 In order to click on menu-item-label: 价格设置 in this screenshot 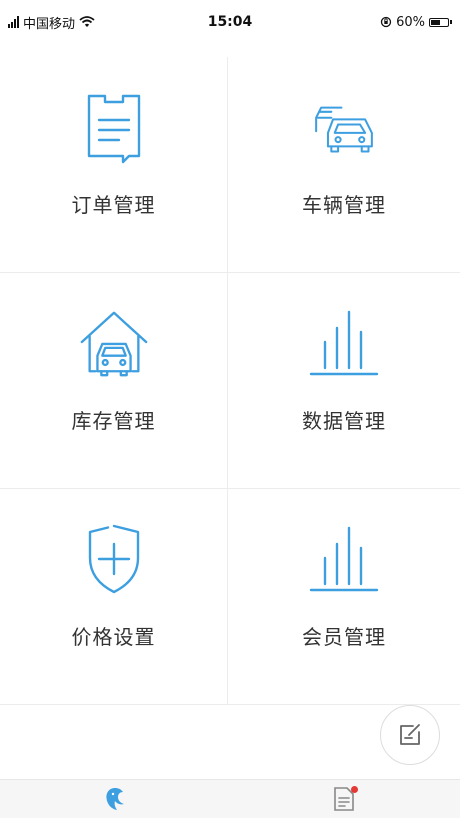, I will do `click(113, 637)`.